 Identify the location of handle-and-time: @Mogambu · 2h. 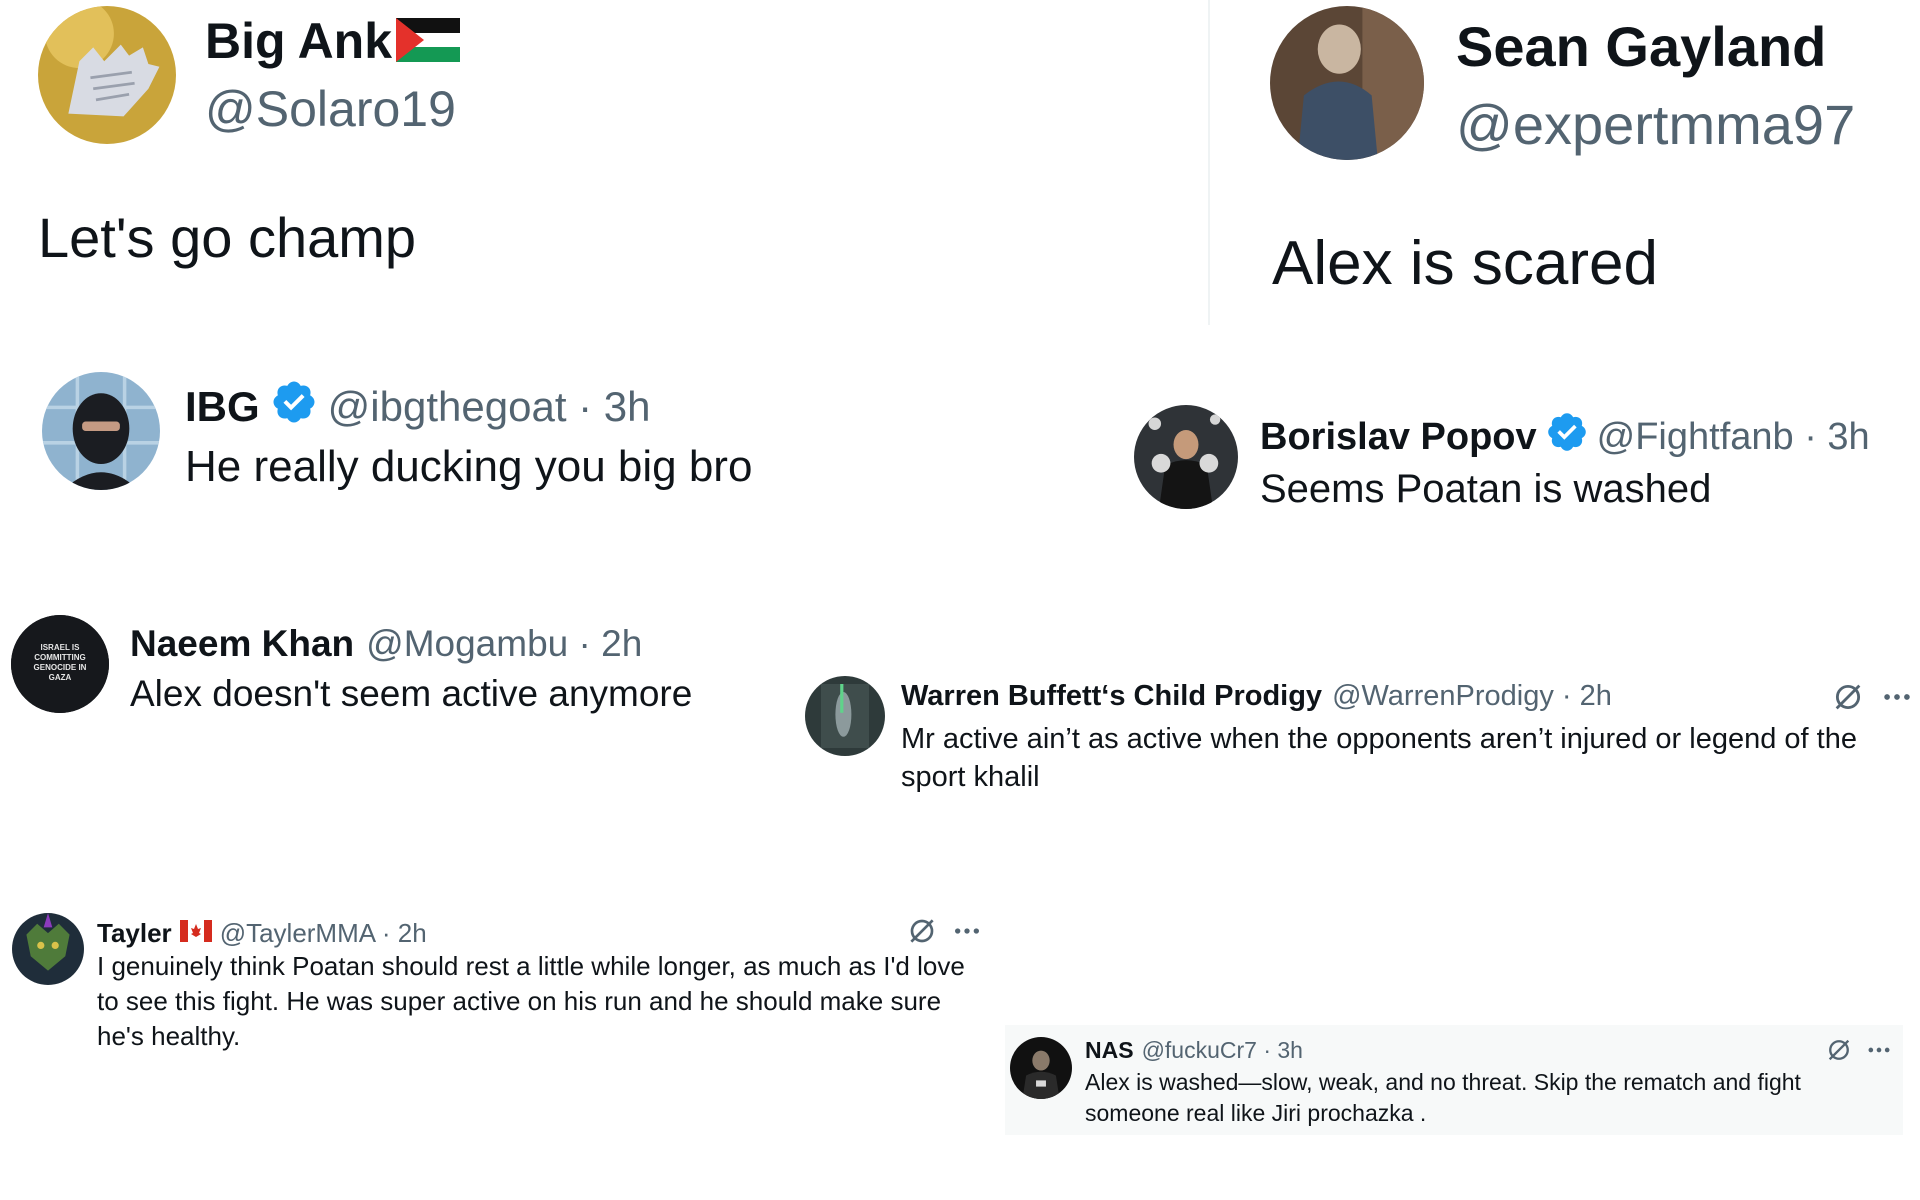
(504, 644).